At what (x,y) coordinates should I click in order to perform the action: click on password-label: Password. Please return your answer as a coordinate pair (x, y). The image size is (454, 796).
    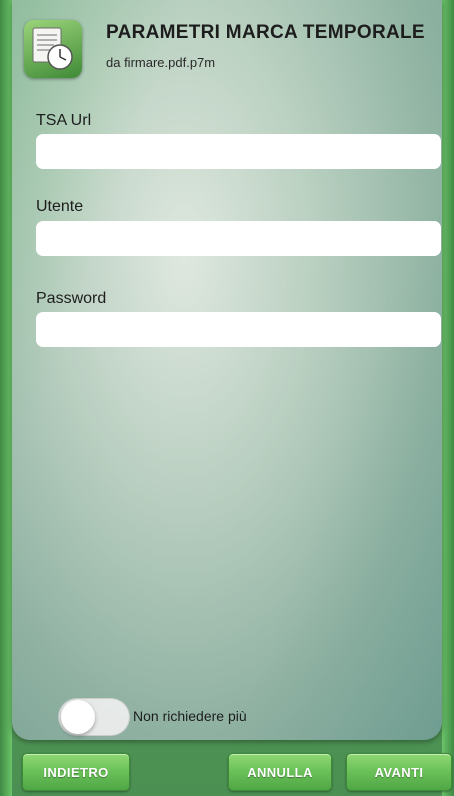
    Looking at the image, I should click on (71, 298).